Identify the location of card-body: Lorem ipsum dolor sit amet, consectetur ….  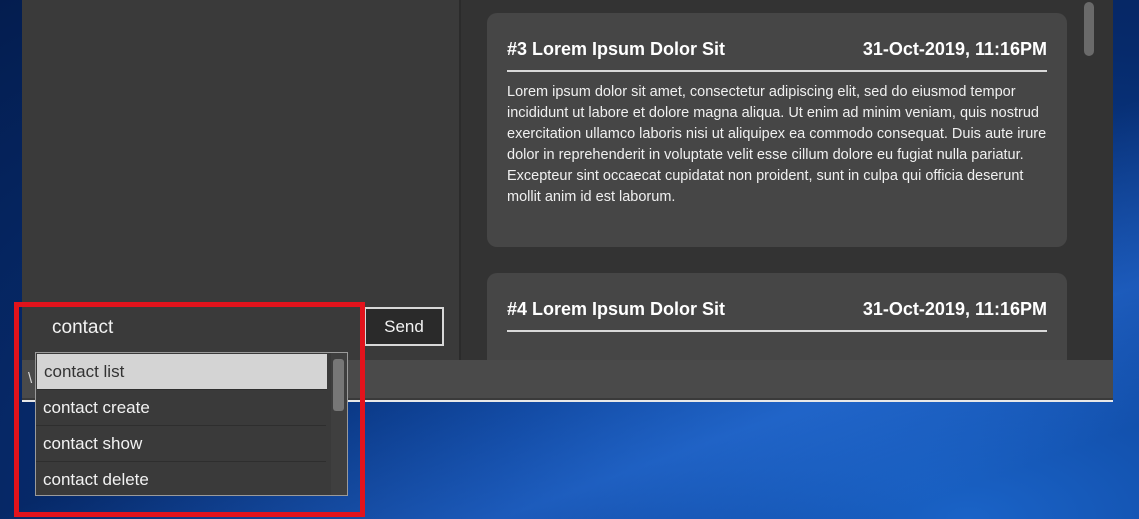
(777, 144).